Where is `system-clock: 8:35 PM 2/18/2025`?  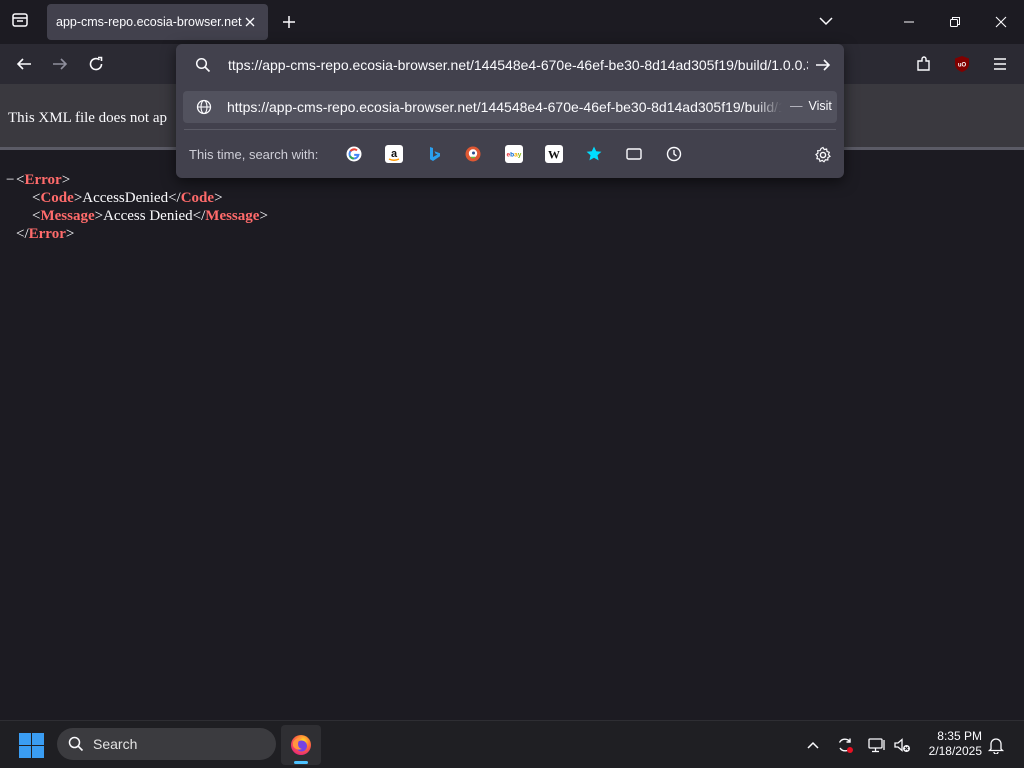 system-clock: 8:35 PM 2/18/2025 is located at coordinates (950, 744).